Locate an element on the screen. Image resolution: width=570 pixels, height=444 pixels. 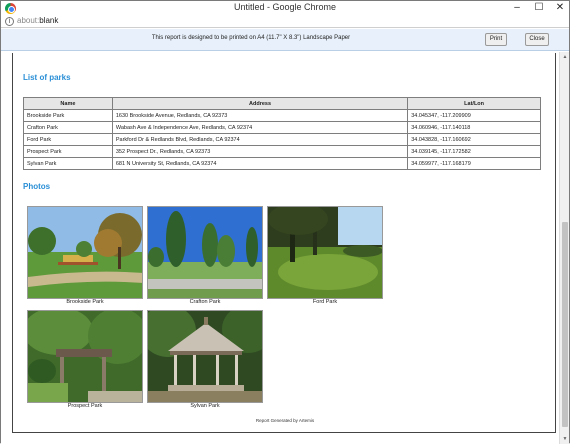
maximize-button: ☐ is located at coordinates (539, 8).